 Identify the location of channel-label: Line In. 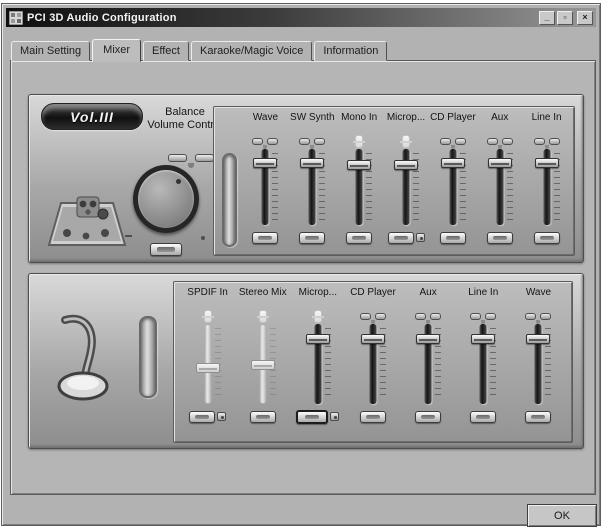
(483, 292).